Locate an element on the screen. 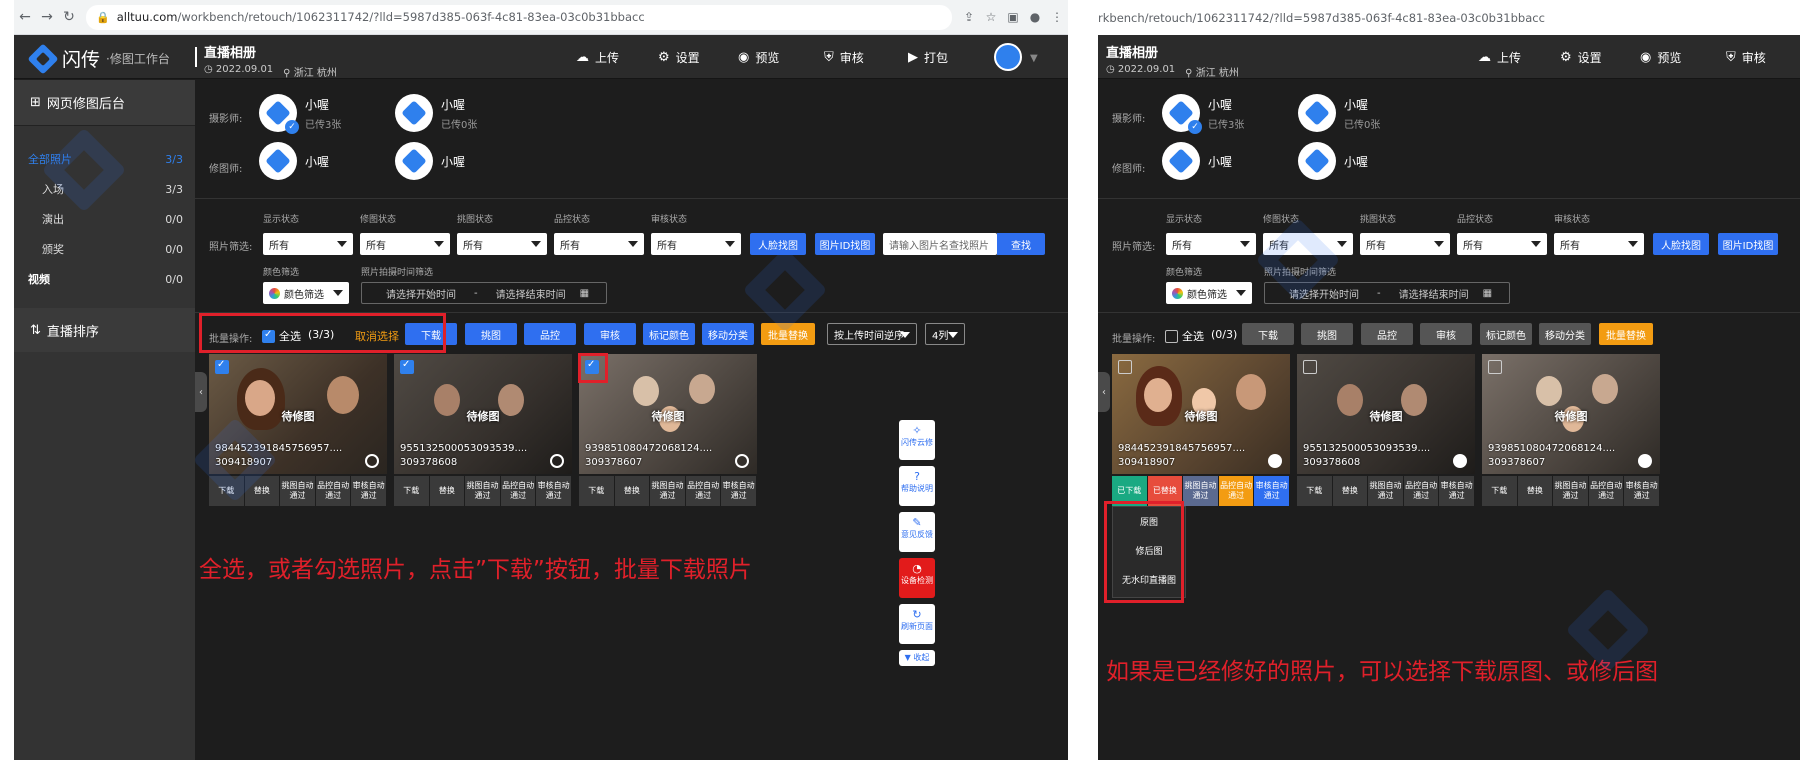  batch-replace-button: 批量替换 is located at coordinates (1626, 334).